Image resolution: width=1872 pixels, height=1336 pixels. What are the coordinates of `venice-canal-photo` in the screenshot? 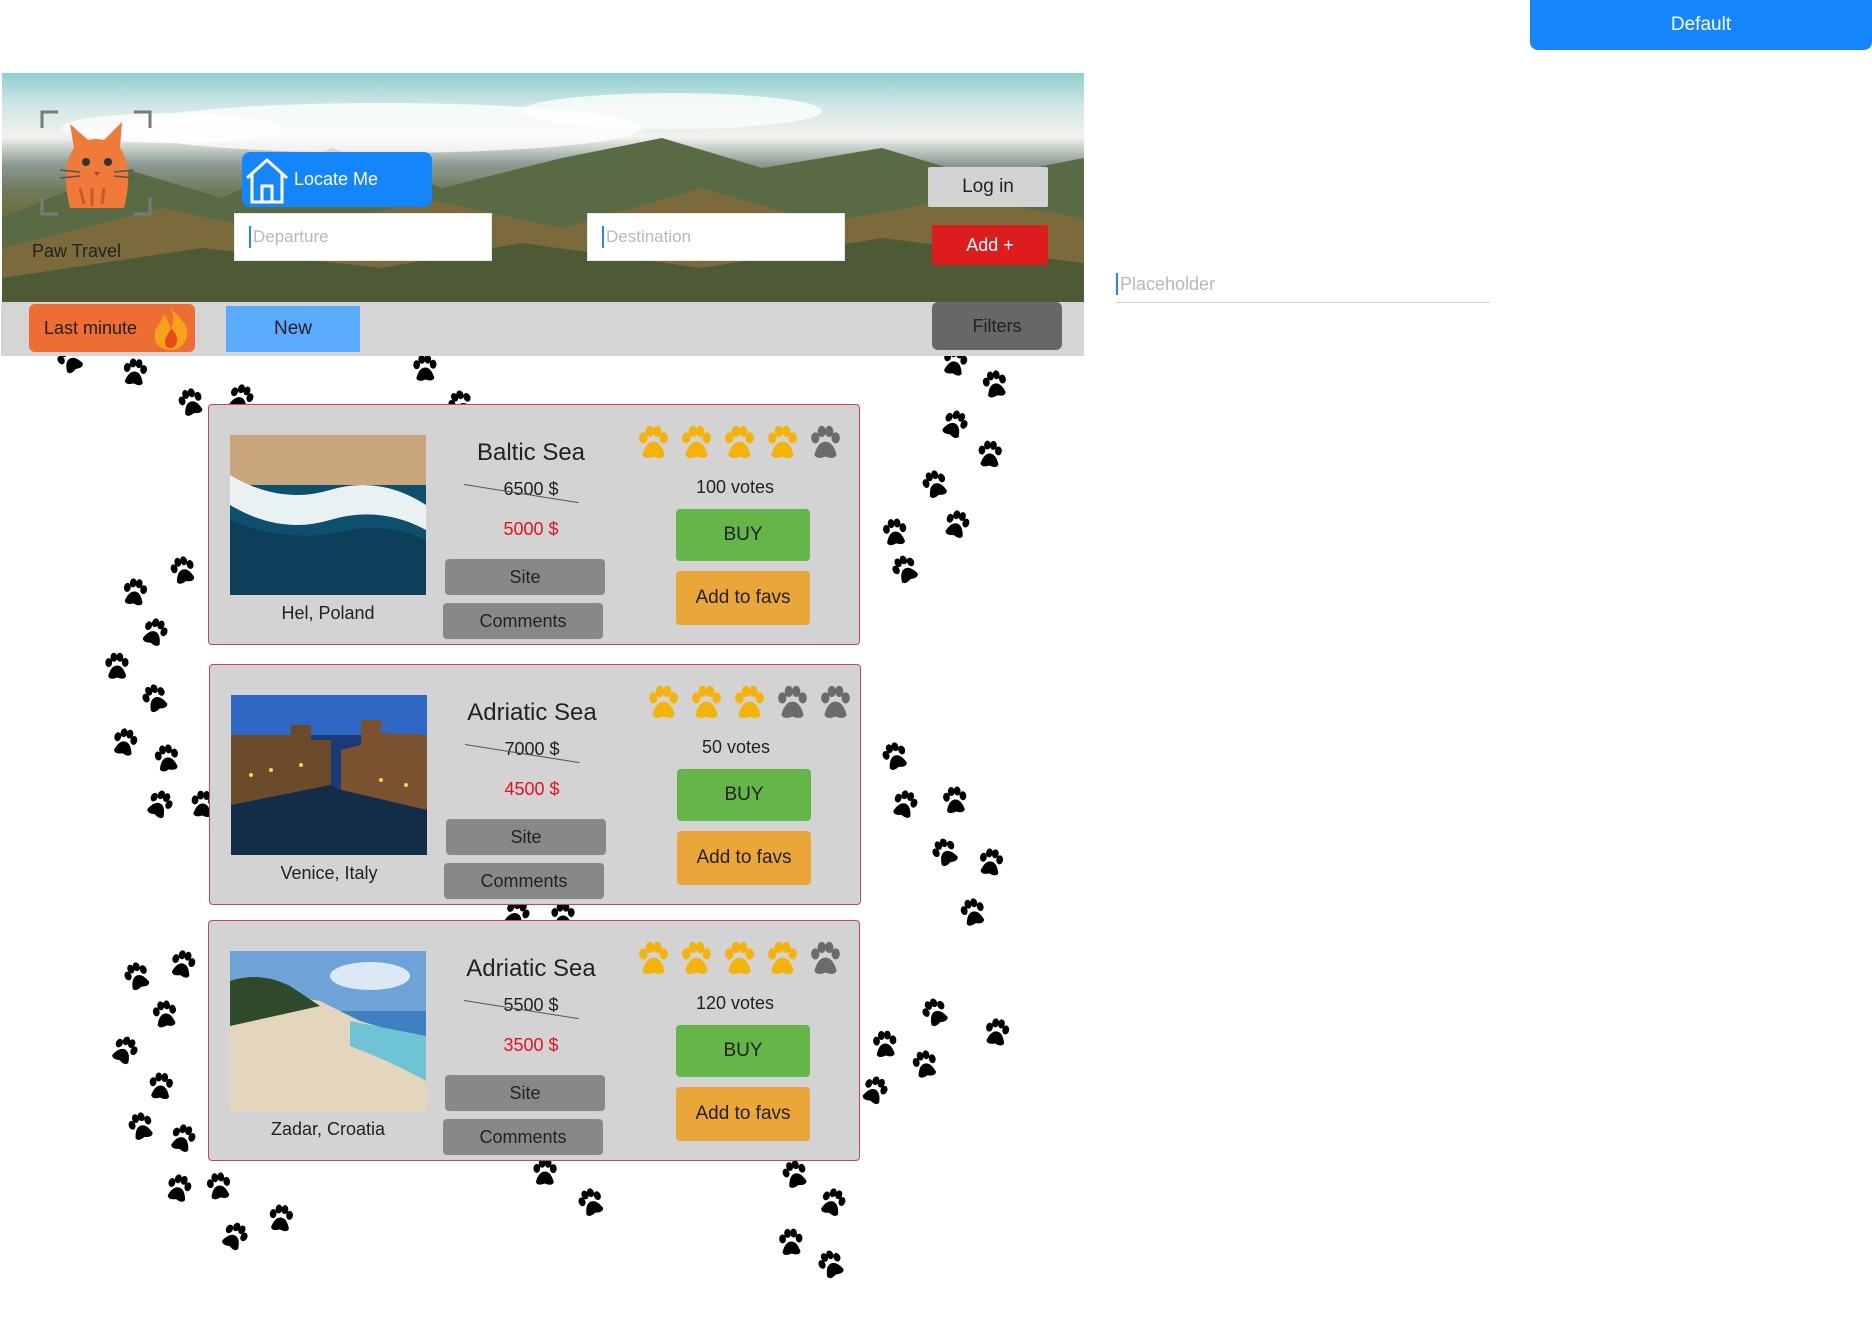 It's located at (329, 775).